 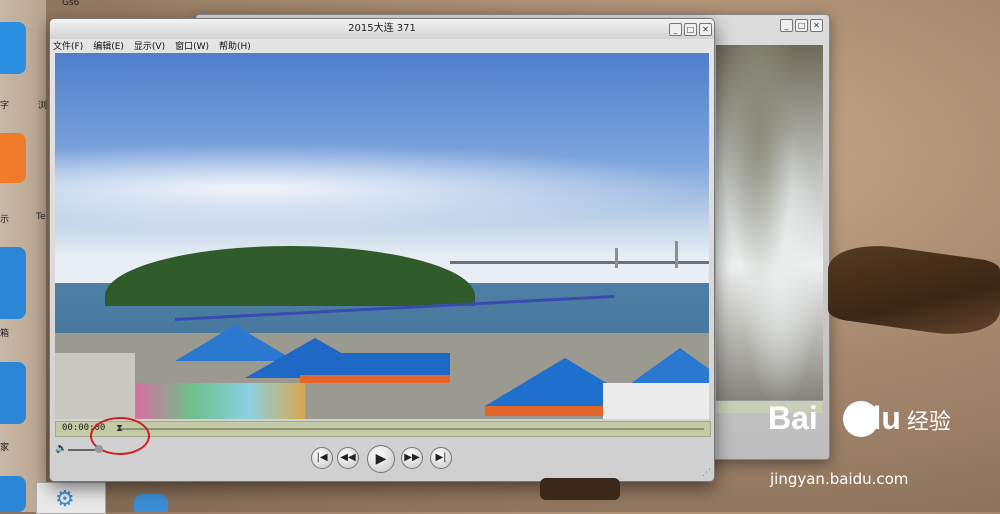 I want to click on volume-knob, so click(x=99, y=449).